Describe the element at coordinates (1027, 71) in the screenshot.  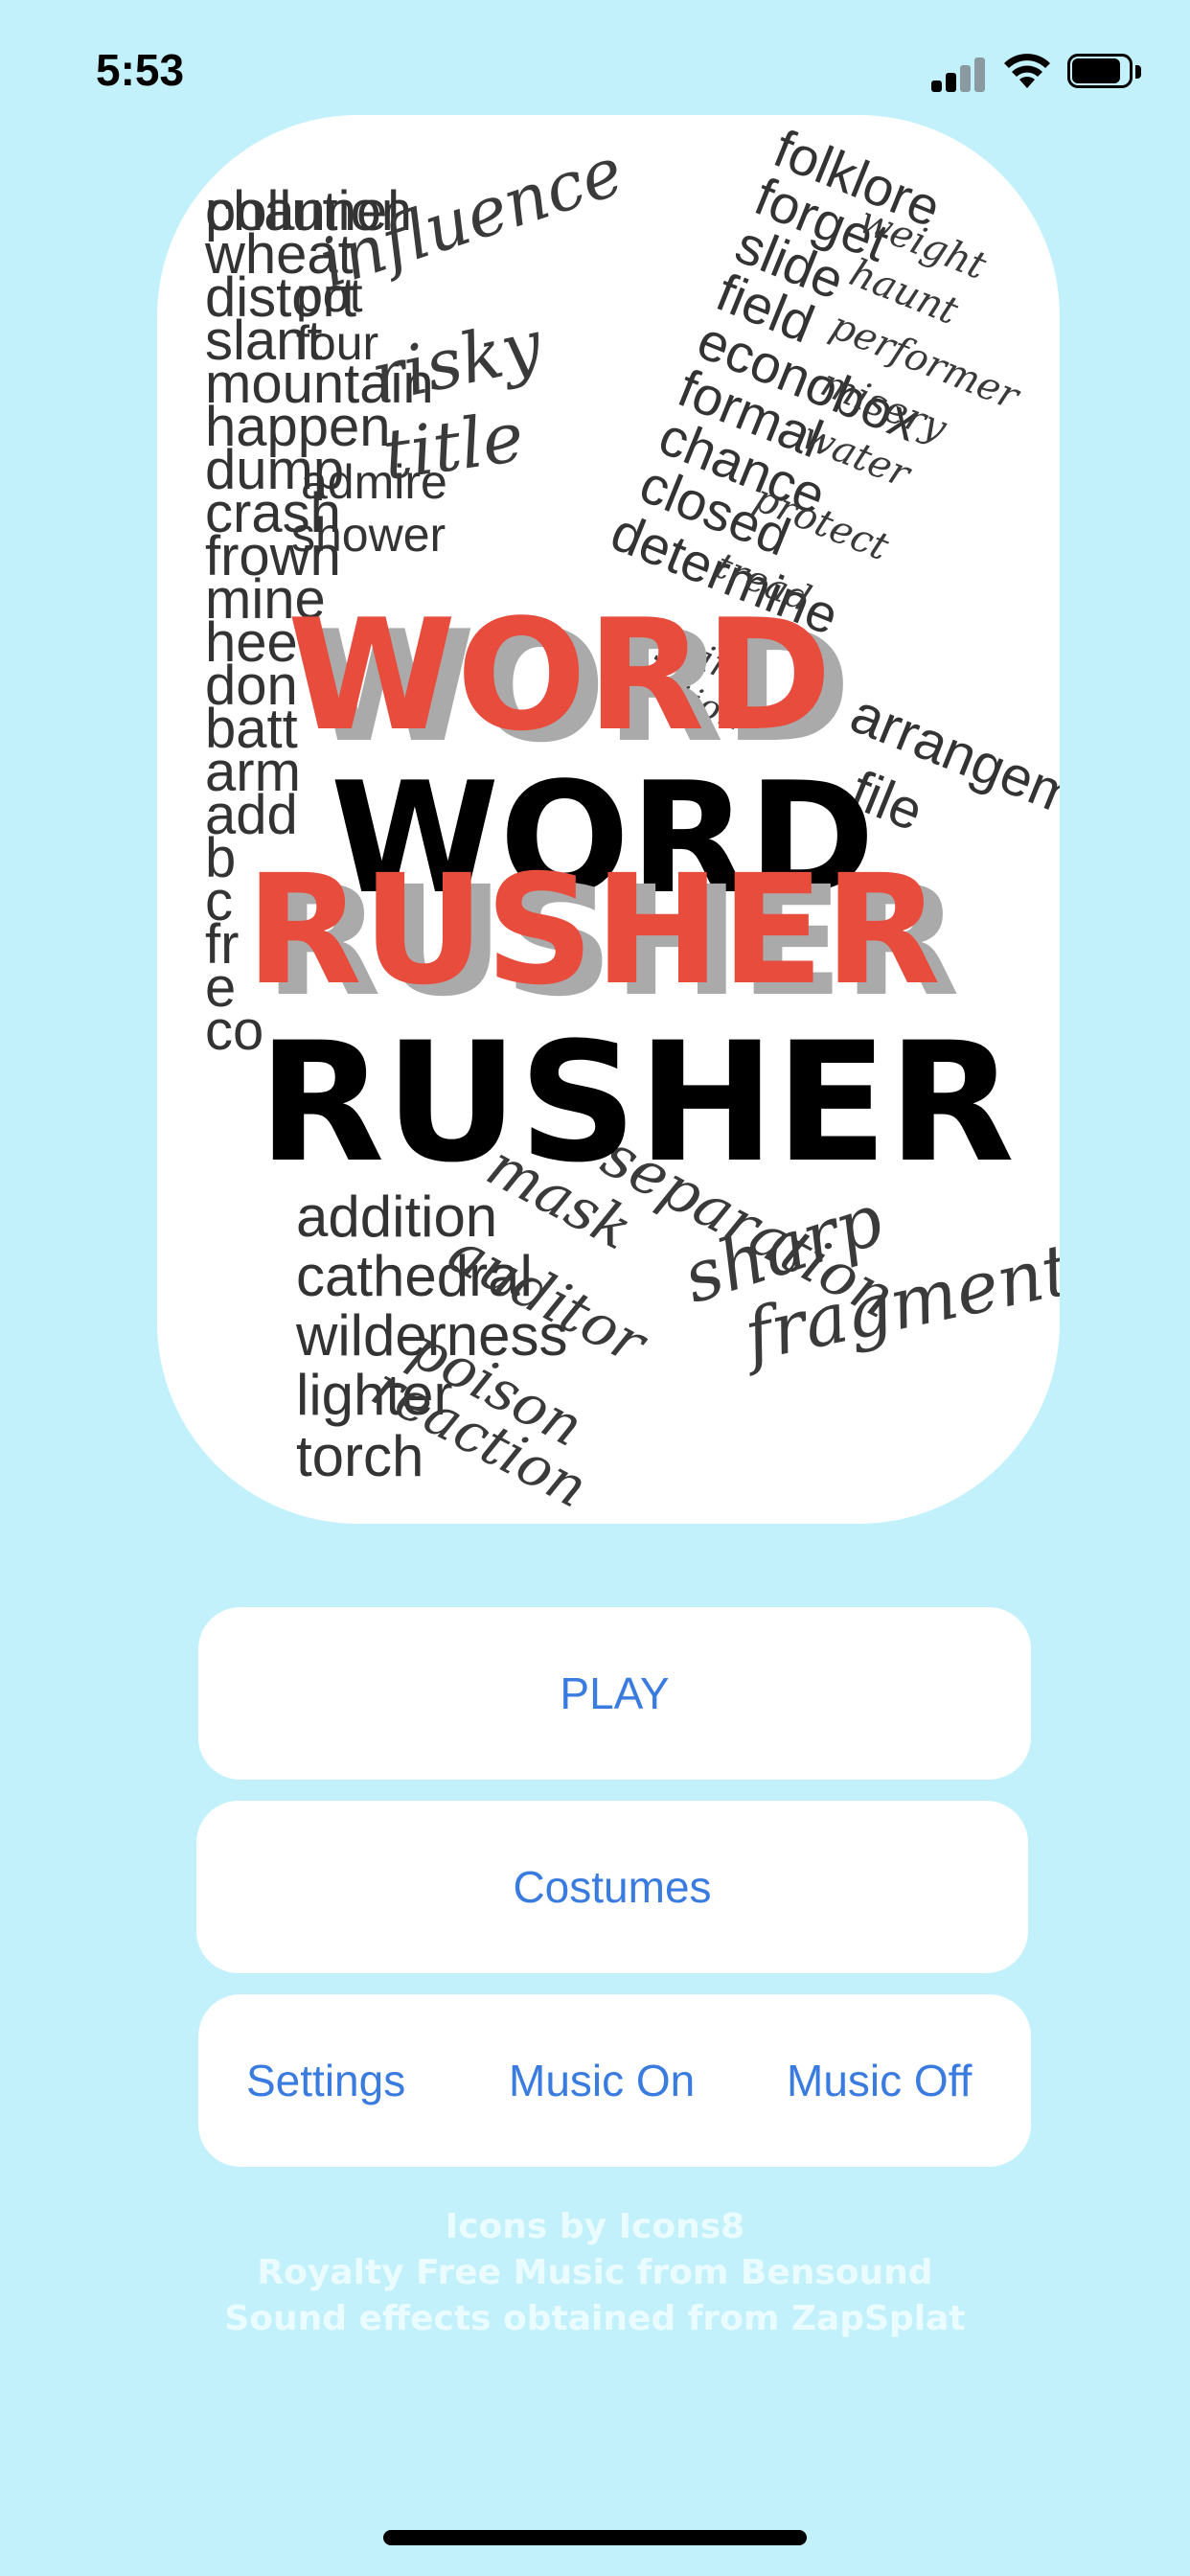
I see `wifi-icon` at that location.